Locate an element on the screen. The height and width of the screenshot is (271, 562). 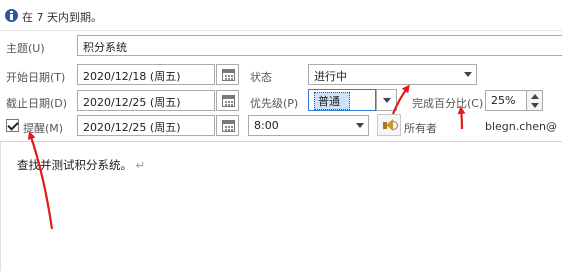
start-date-calendar-button is located at coordinates (227, 74).